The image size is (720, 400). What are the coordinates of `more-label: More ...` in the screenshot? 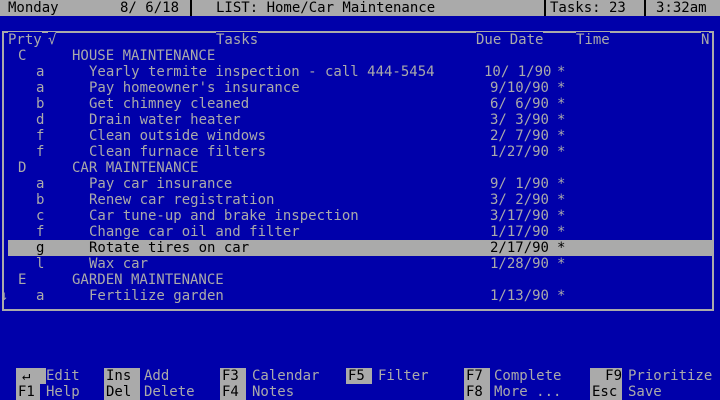 It's located at (527, 392).